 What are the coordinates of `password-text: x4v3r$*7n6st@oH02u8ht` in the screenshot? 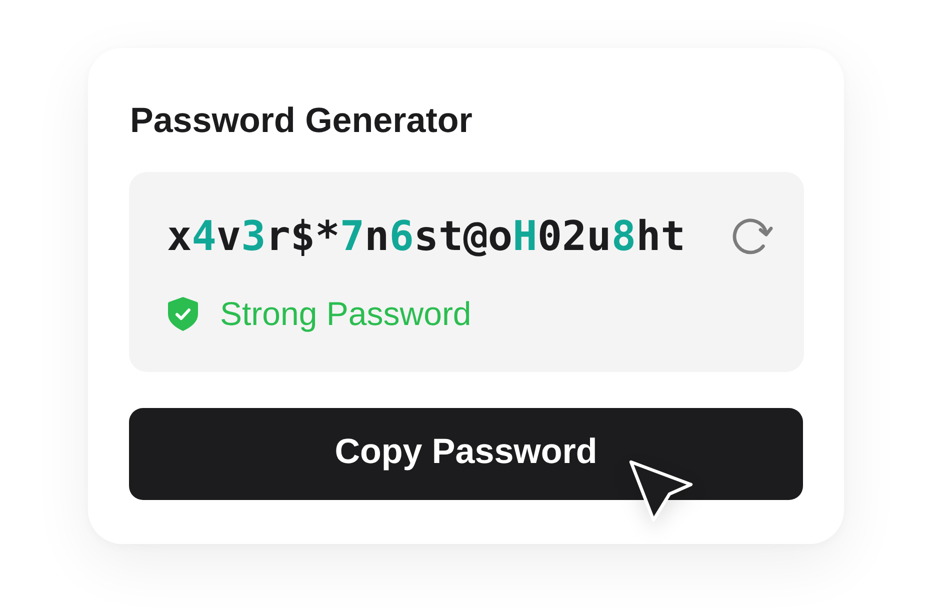 It's located at (426, 236).